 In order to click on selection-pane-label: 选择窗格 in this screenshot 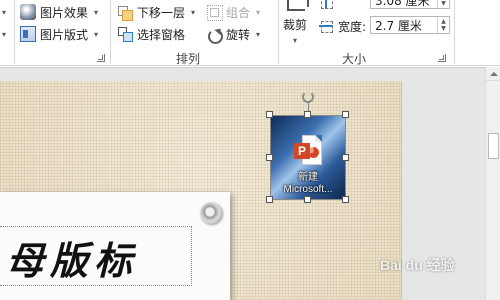, I will do `click(161, 34)`.